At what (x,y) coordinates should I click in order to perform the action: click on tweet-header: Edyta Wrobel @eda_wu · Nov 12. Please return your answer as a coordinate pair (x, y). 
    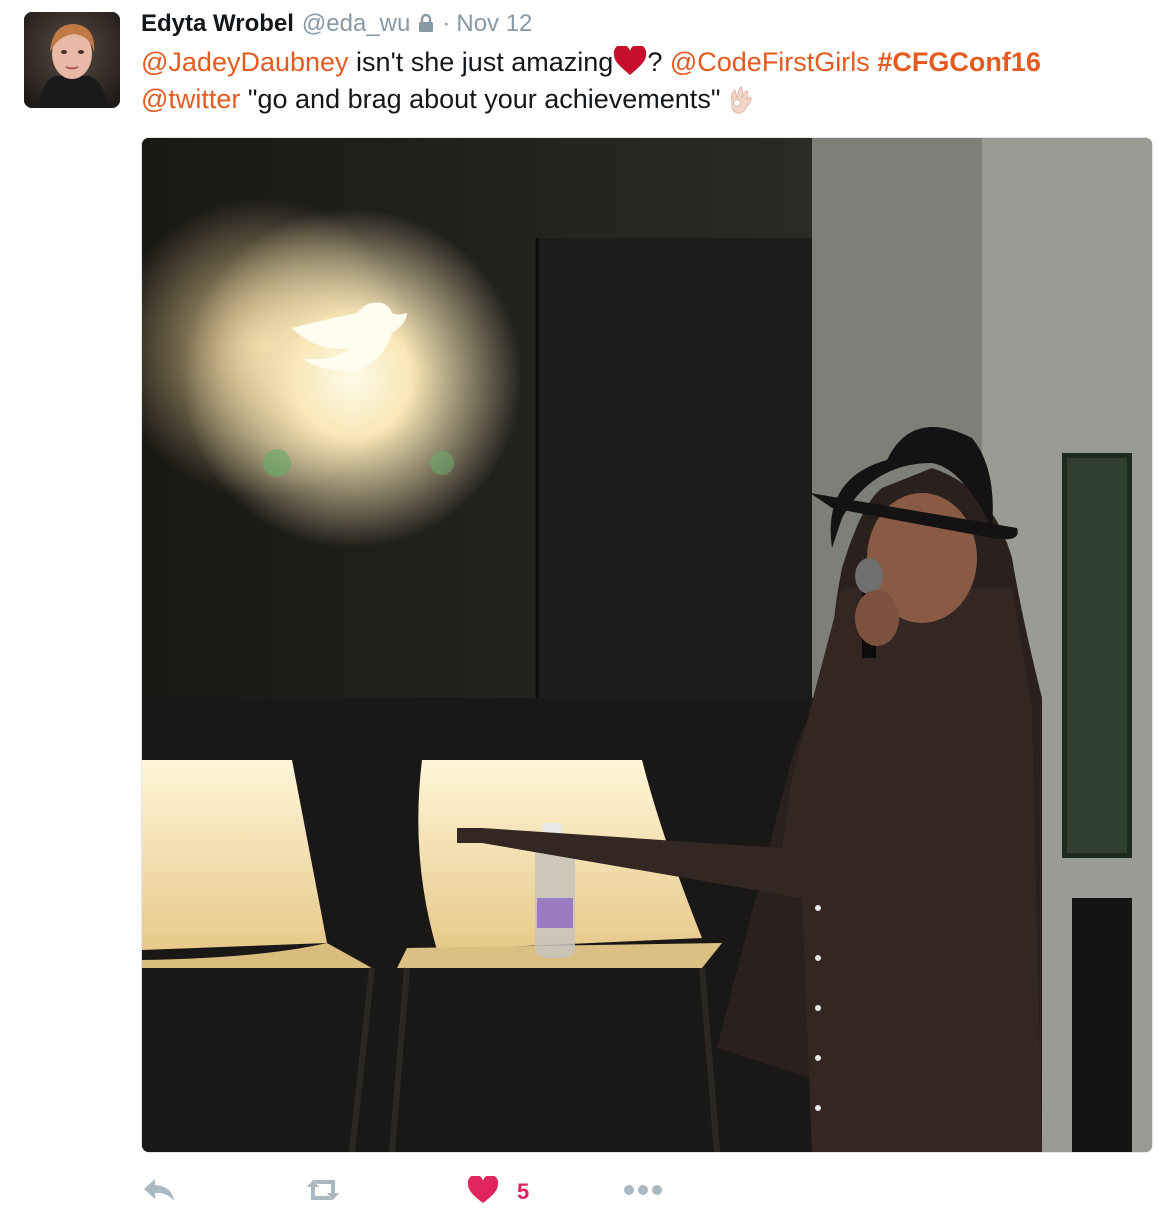
    Looking at the image, I should click on (336, 25).